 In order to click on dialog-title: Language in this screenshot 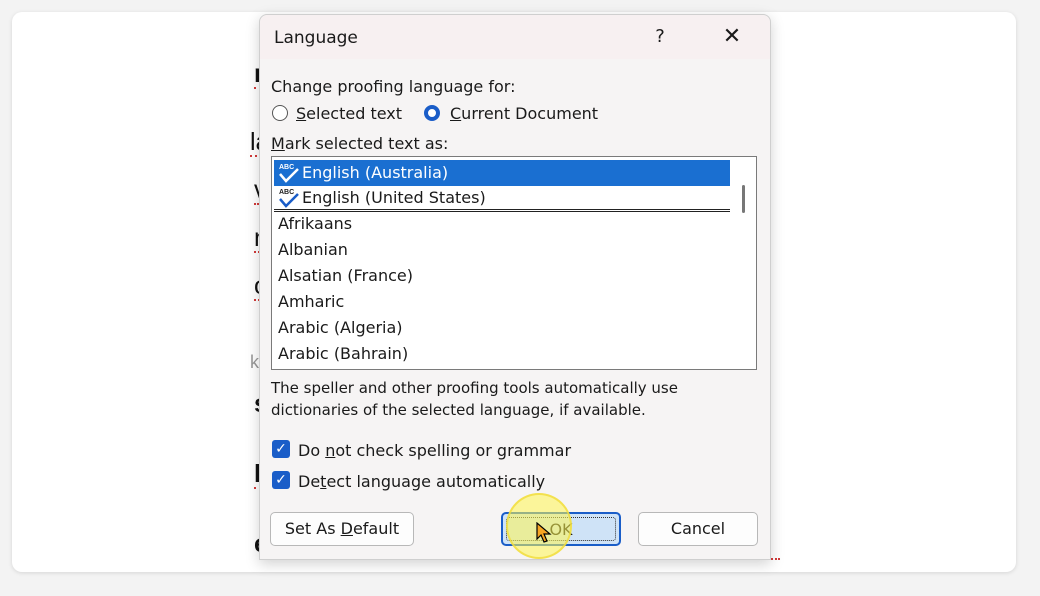, I will do `click(316, 38)`.